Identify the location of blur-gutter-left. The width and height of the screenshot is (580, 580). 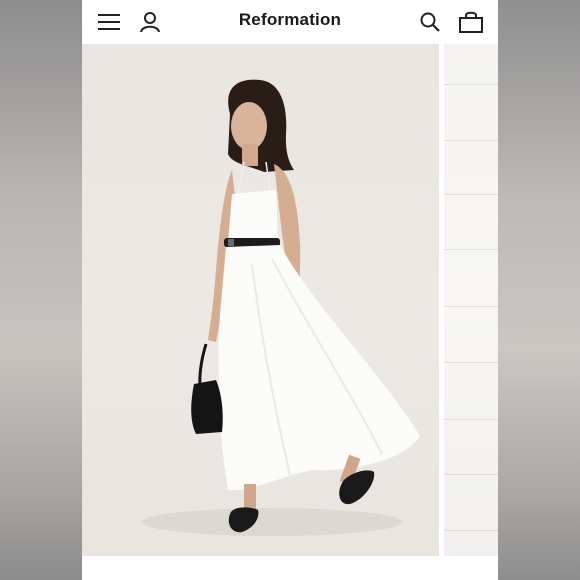
(41, 290).